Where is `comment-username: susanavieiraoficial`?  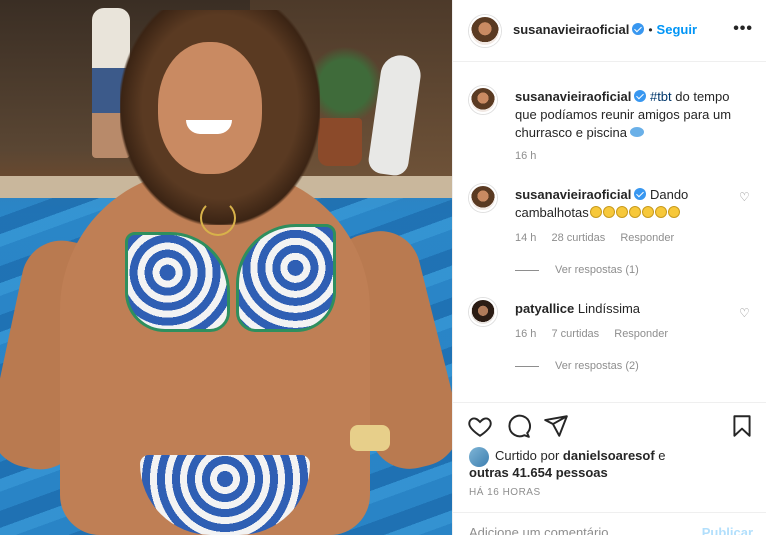
comment-username: susanavieiraoficial is located at coordinates (573, 194).